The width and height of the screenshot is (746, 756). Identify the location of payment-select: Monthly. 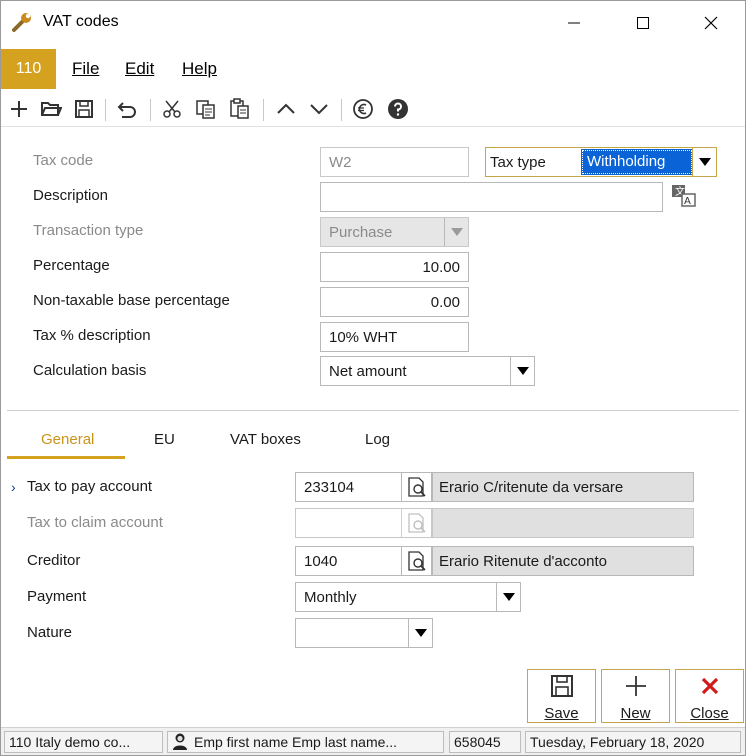
(408, 597).